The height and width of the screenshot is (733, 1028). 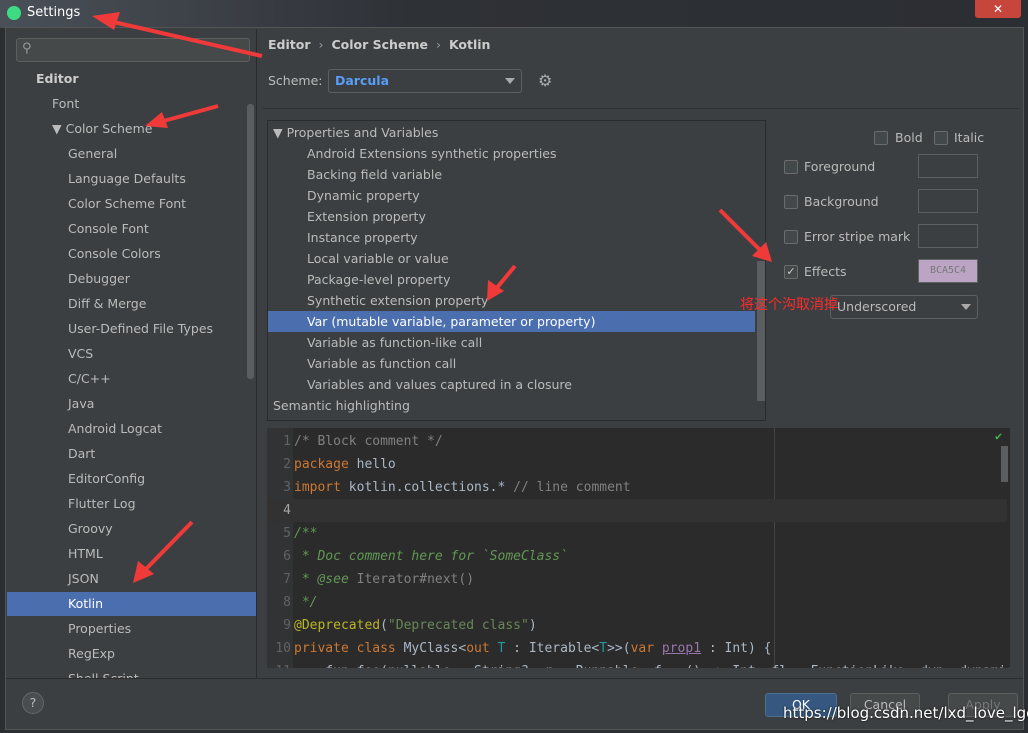 I want to click on search-input: ⚲, so click(x=133, y=50).